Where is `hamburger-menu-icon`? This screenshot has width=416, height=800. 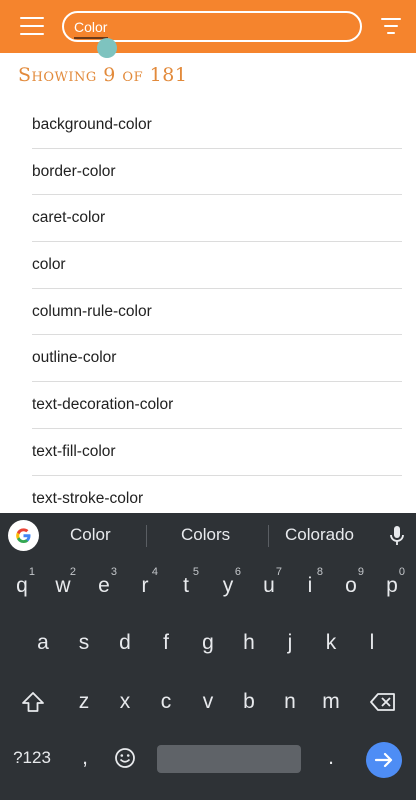 hamburger-menu-icon is located at coordinates (32, 26).